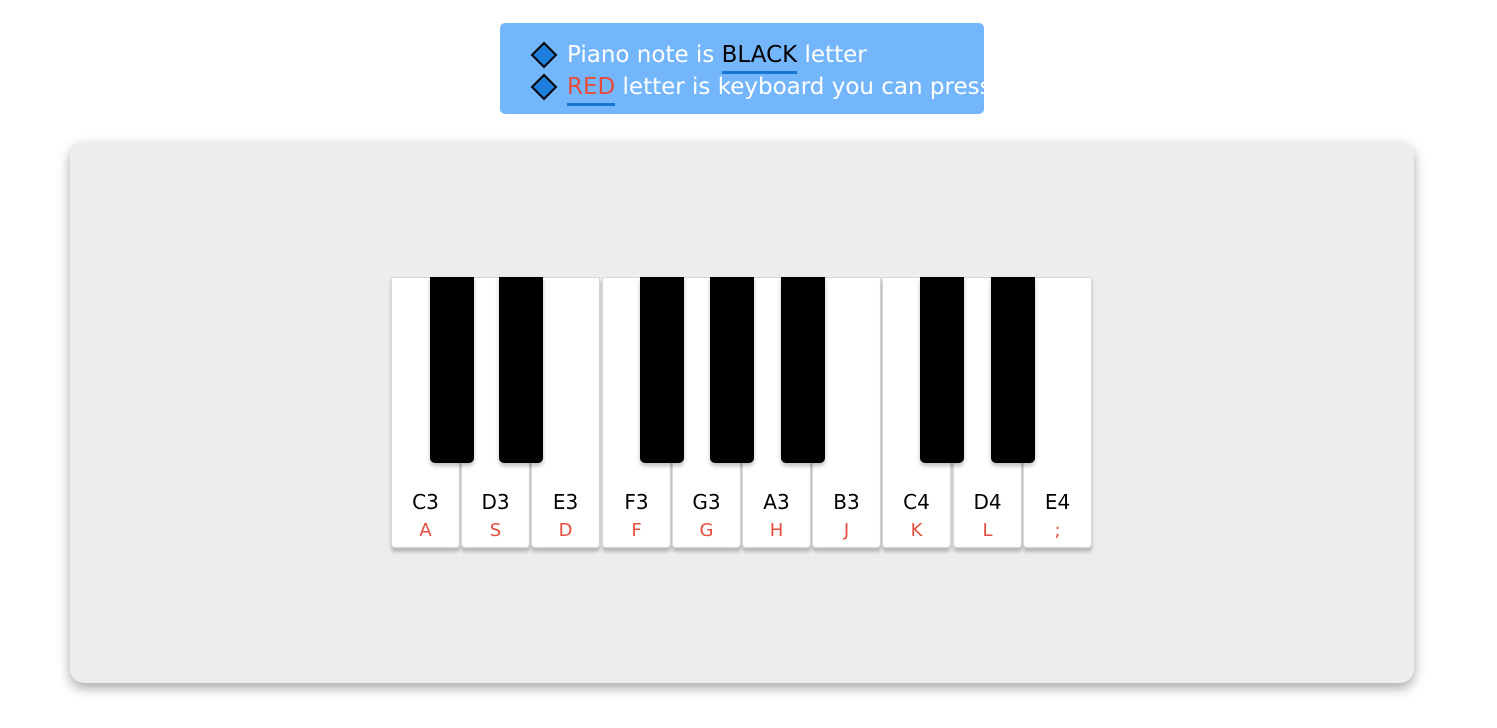 The image size is (1497, 728). What do you see at coordinates (1057, 530) in the screenshot?
I see `keyboard-key-label: ;` at bounding box center [1057, 530].